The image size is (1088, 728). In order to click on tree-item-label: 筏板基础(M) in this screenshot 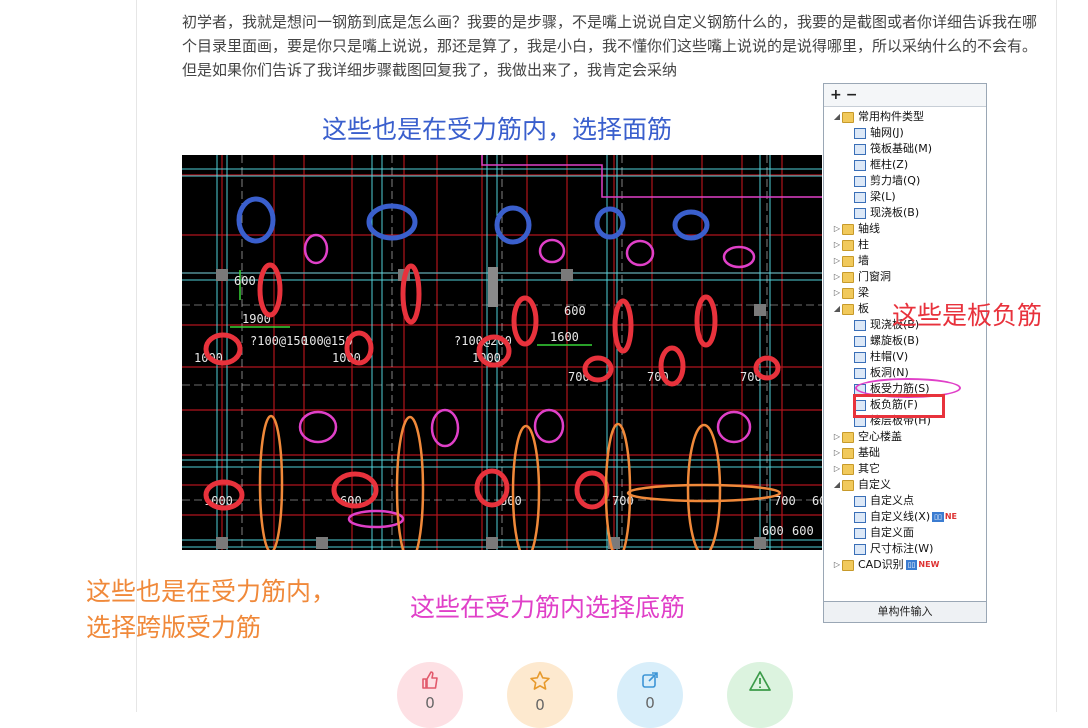, I will do `click(901, 148)`.